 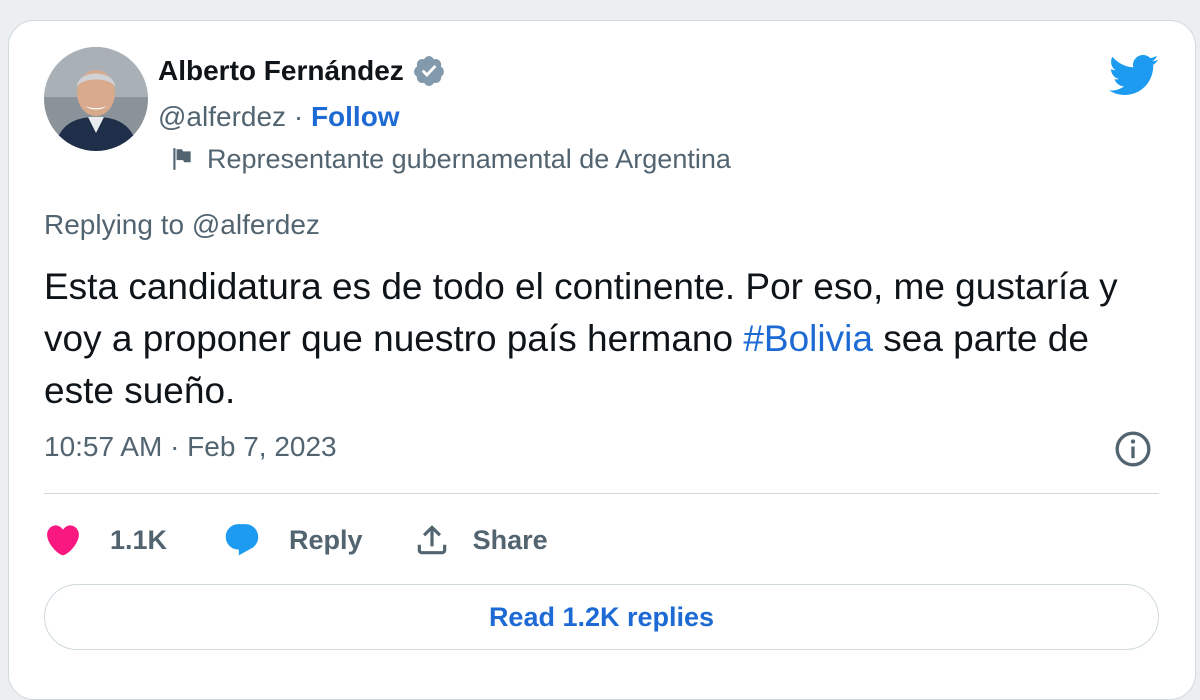 What do you see at coordinates (118, 224) in the screenshot?
I see `replying-prefix: Replying to` at bounding box center [118, 224].